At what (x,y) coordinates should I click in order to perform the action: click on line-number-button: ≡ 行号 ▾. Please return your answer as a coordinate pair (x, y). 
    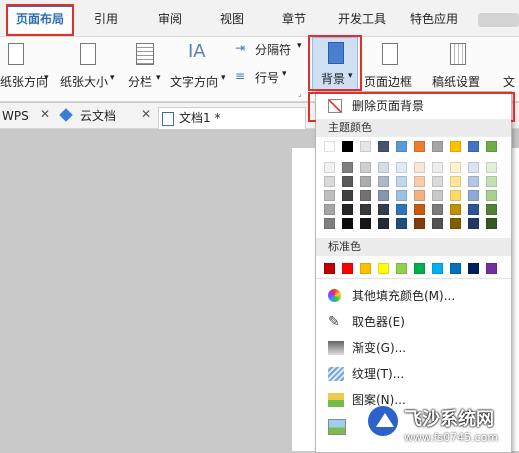
    Looking at the image, I should click on (262, 79).